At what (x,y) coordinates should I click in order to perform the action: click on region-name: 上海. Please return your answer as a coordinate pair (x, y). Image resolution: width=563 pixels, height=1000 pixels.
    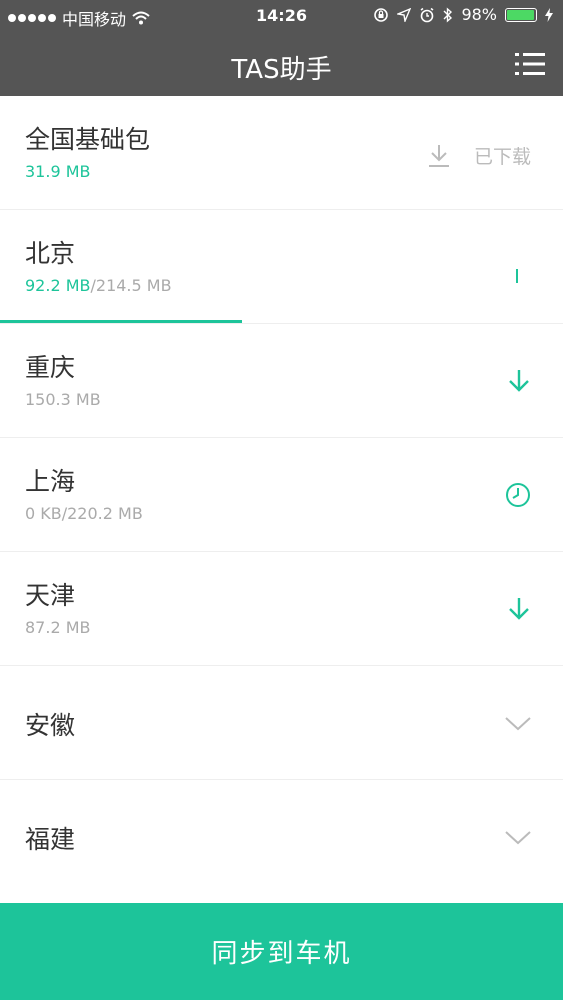
    Looking at the image, I should click on (50, 481).